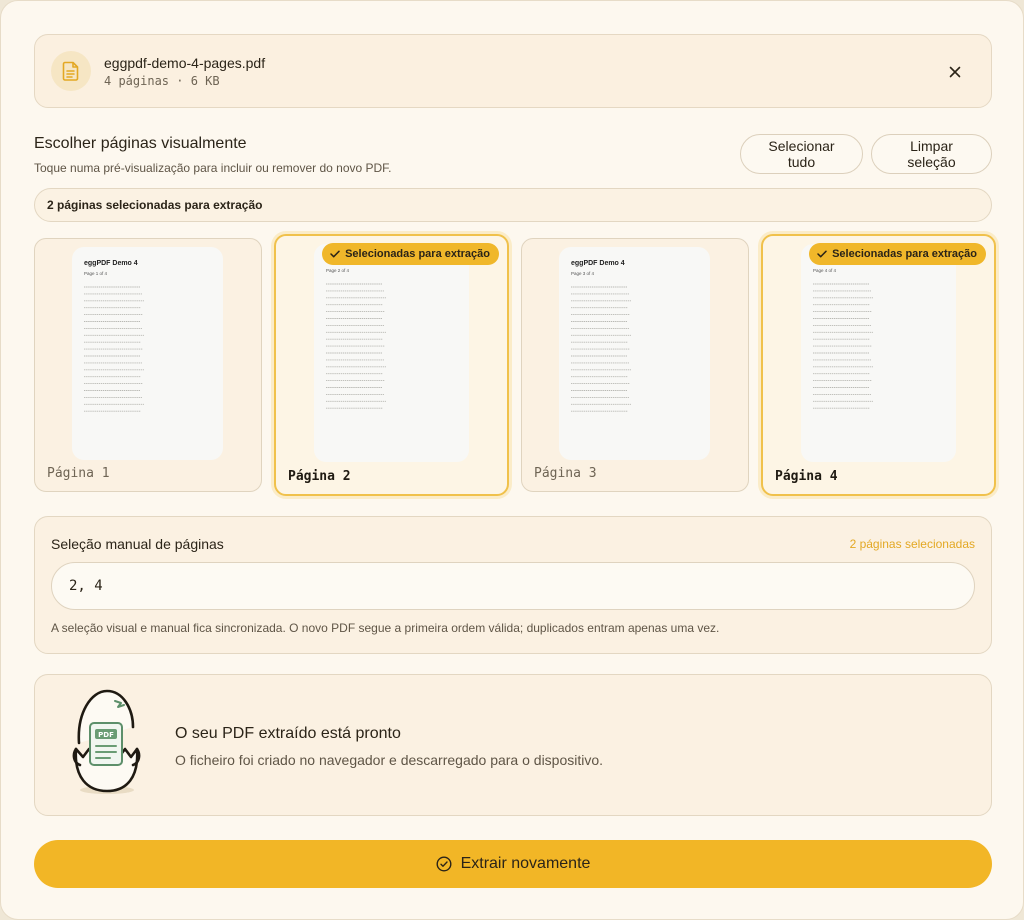 The width and height of the screenshot is (1024, 920). I want to click on egg-pdf-illustration: PDF, so click(106, 741).